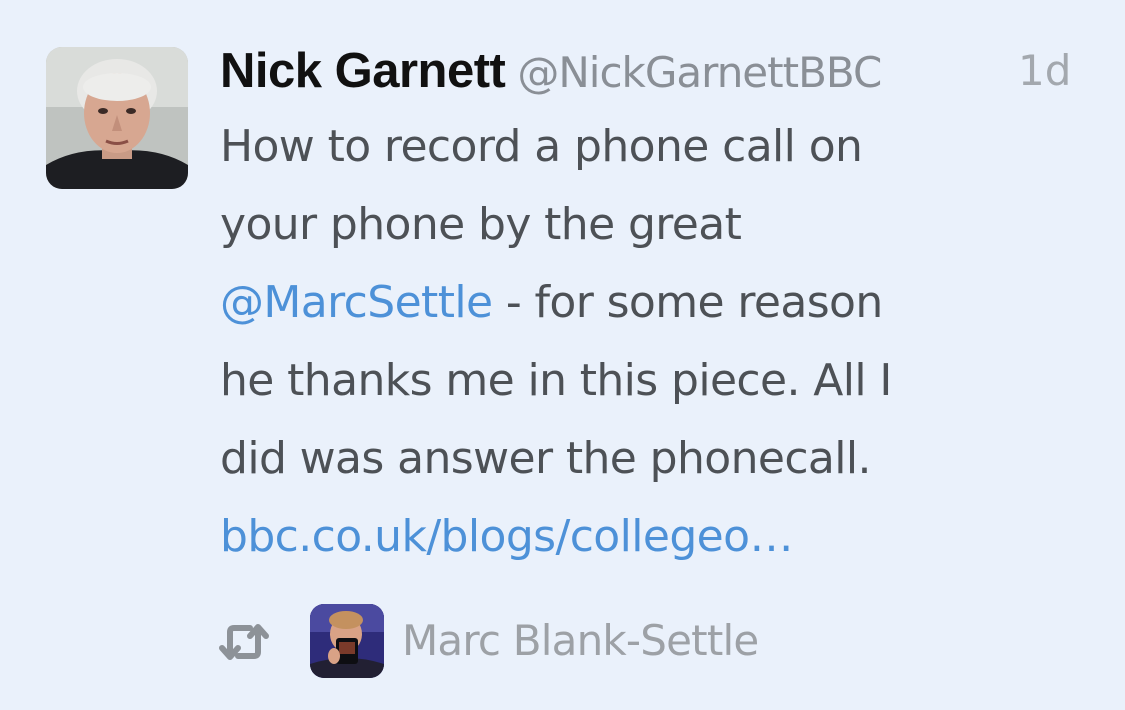 Image resolution: width=1125 pixels, height=710 pixels. Describe the element at coordinates (244, 642) in the screenshot. I see `retweet-icon` at that location.